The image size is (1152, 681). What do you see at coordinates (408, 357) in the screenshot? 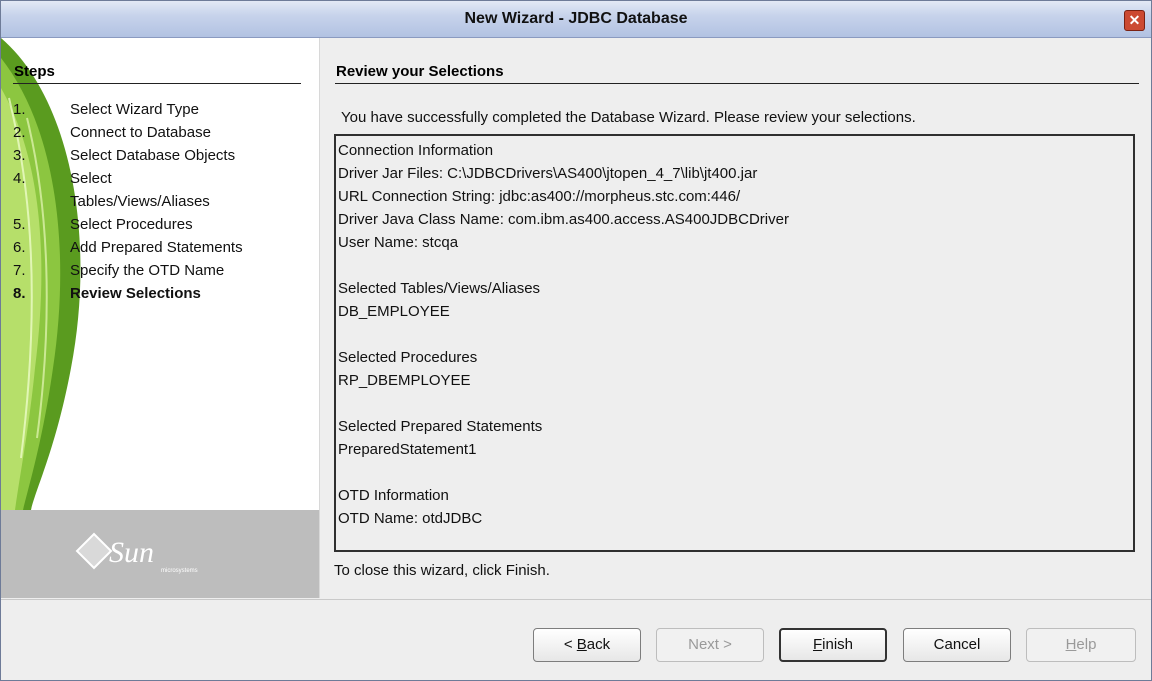
I see `review-line: Selected Procedures` at bounding box center [408, 357].